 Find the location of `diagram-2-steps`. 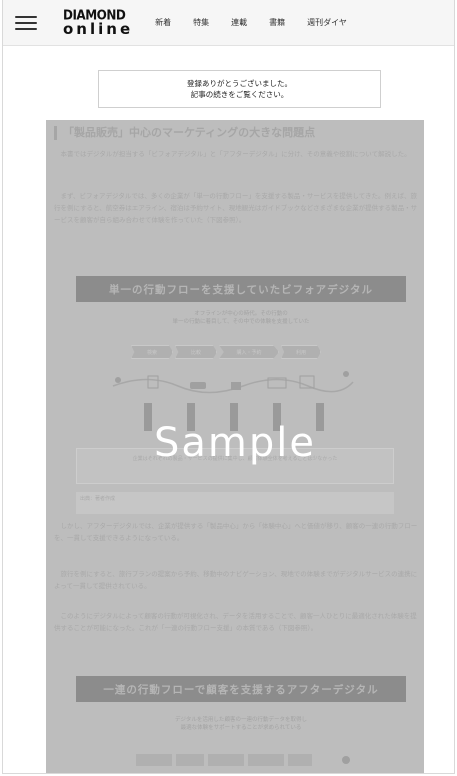

diagram-2-steps is located at coordinates (243, 760).